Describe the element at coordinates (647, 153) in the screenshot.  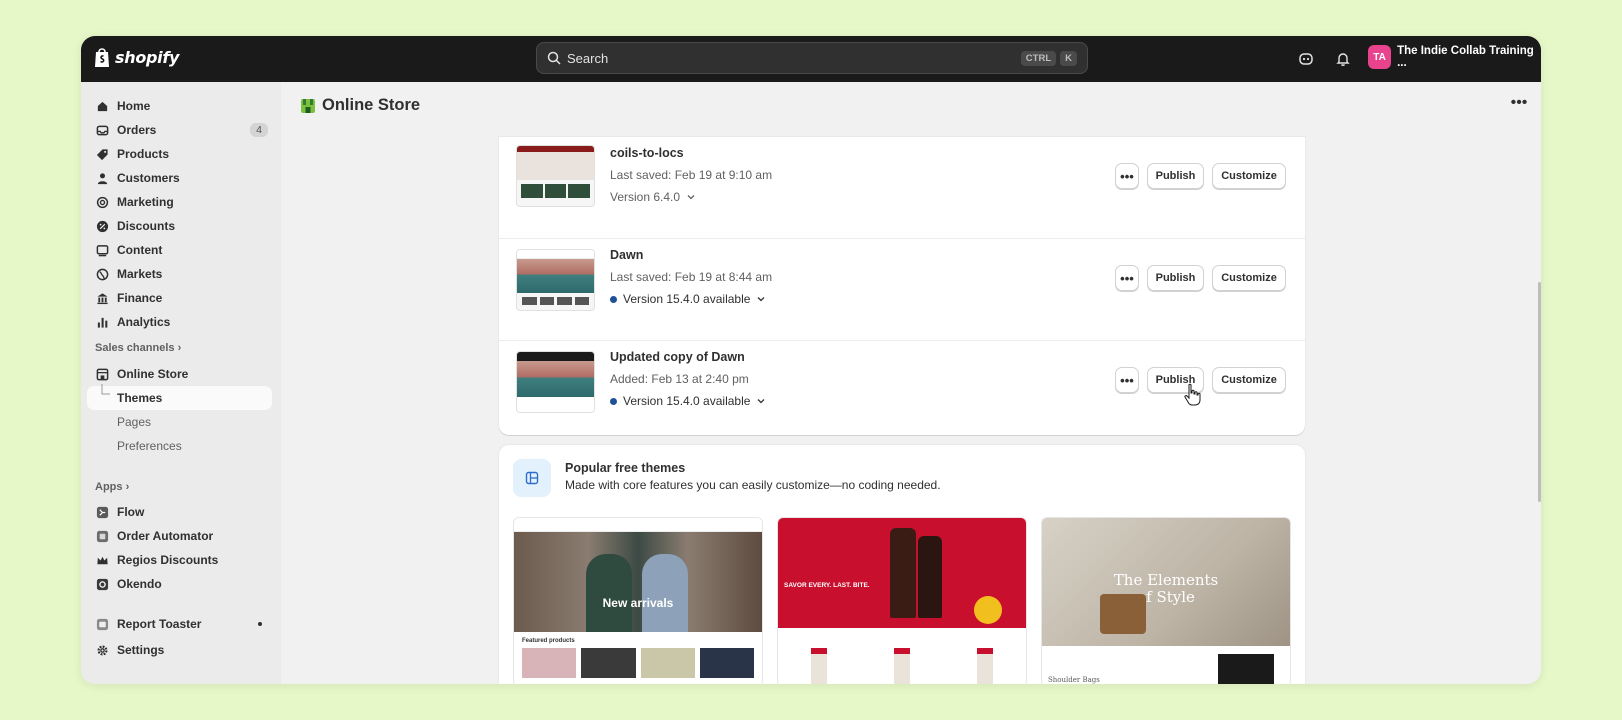
I see `theme-name: coils-to-locs` at that location.